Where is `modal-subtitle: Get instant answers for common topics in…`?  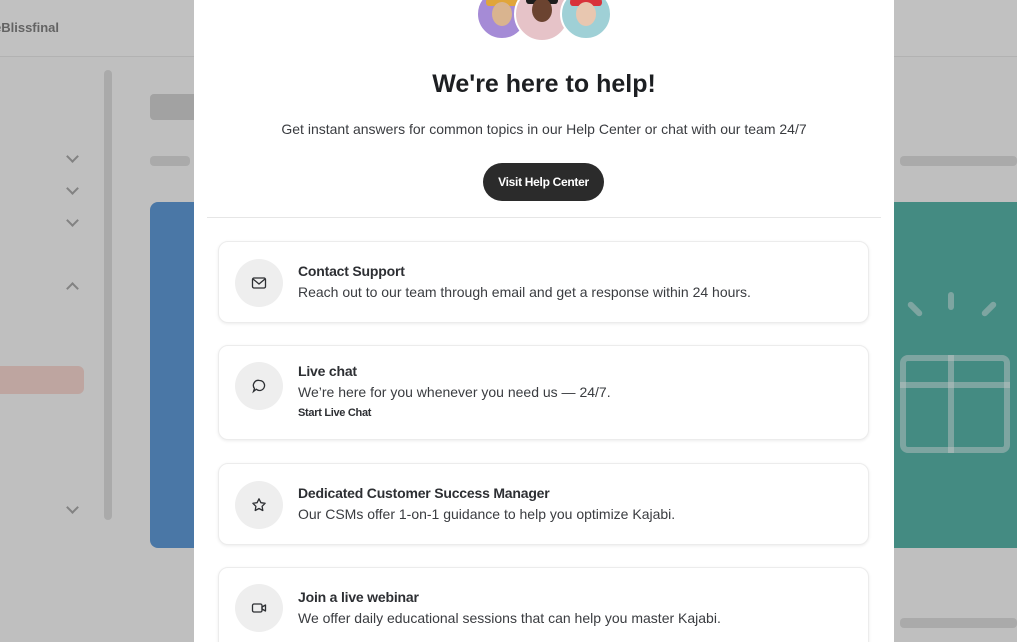
modal-subtitle: Get instant answers for common topics in… is located at coordinates (544, 129).